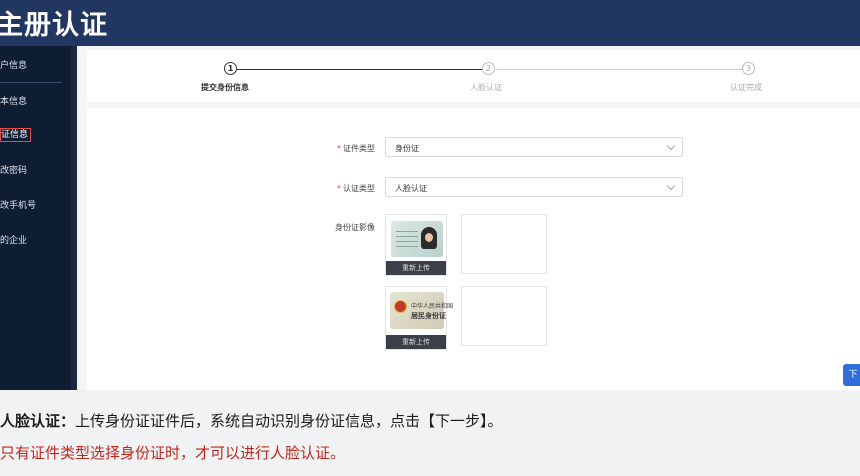  What do you see at coordinates (534, 147) in the screenshot?
I see `cert-type-select: 身份证` at bounding box center [534, 147].